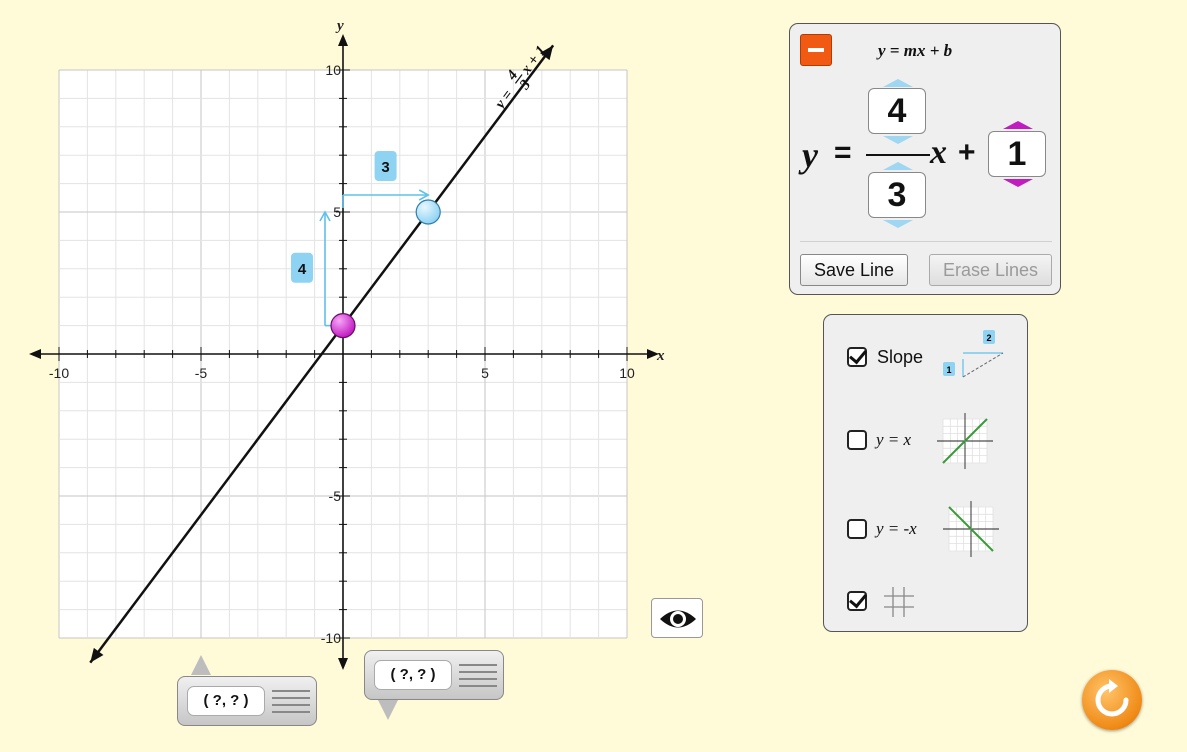  What do you see at coordinates (900, 357) in the screenshot?
I see `slope-label: Slope` at bounding box center [900, 357].